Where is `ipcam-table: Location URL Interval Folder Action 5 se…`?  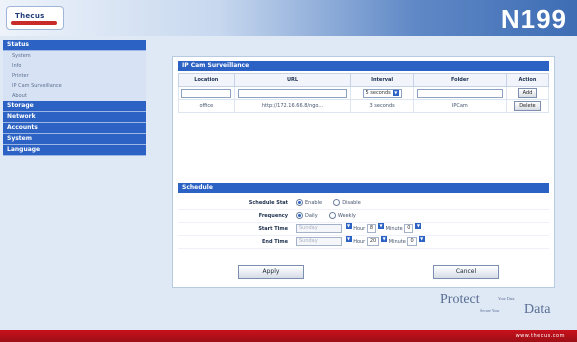 ipcam-table: Location URL Interval Folder Action 5 se… is located at coordinates (364, 93).